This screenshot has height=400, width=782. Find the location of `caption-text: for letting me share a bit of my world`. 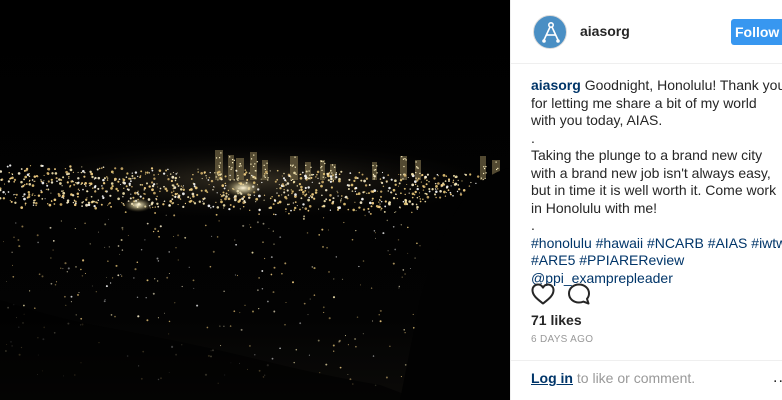

caption-text: for letting me share a bit of my world is located at coordinates (644, 102).